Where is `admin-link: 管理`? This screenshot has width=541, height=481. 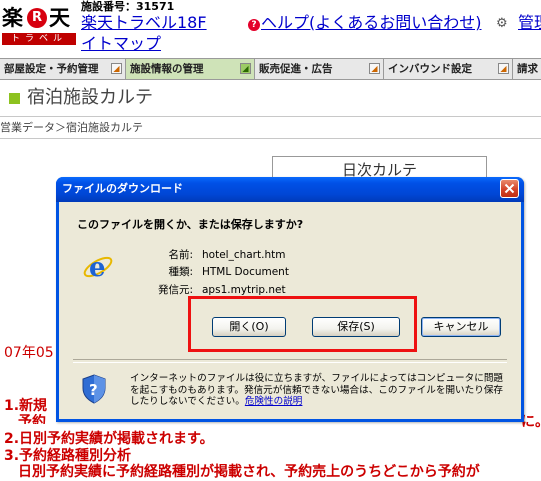 admin-link: 管理 is located at coordinates (529, 22).